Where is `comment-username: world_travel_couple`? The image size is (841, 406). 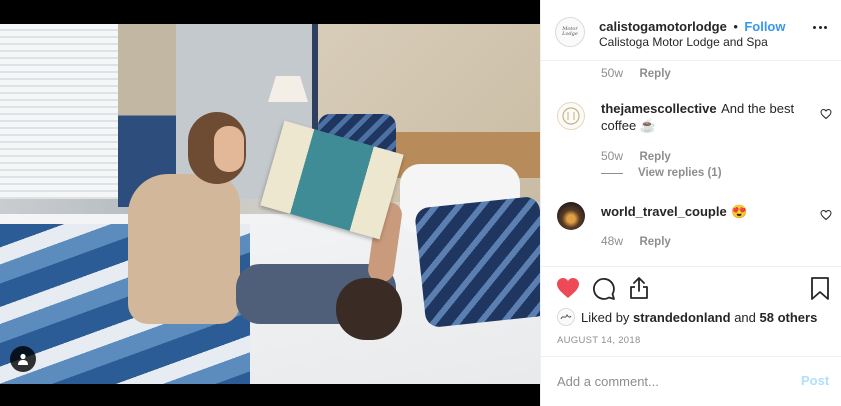
comment-username: world_travel_couple is located at coordinates (664, 211).